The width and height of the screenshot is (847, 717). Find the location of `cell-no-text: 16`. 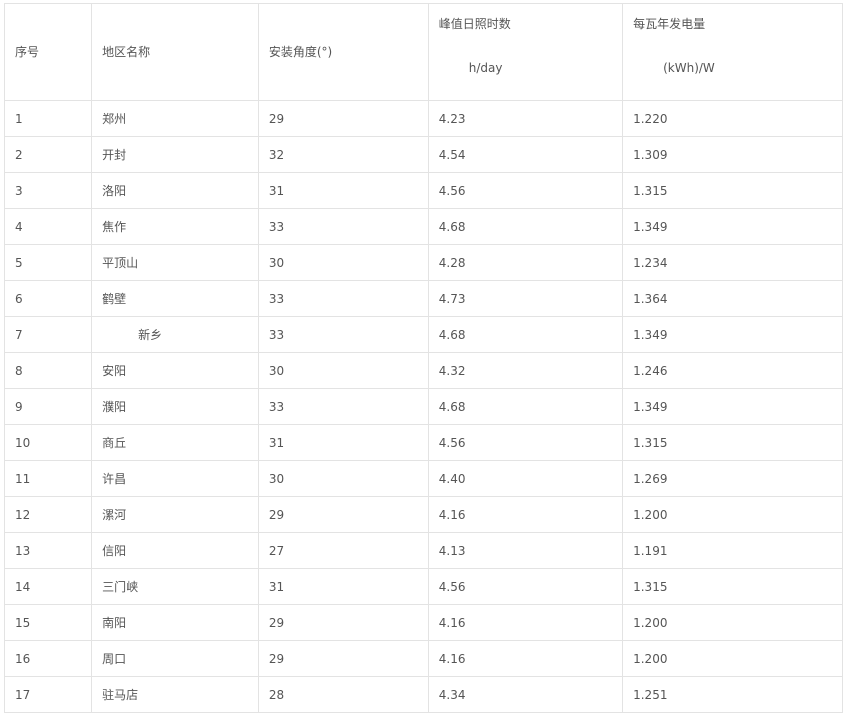

cell-no-text: 16 is located at coordinates (23, 658).